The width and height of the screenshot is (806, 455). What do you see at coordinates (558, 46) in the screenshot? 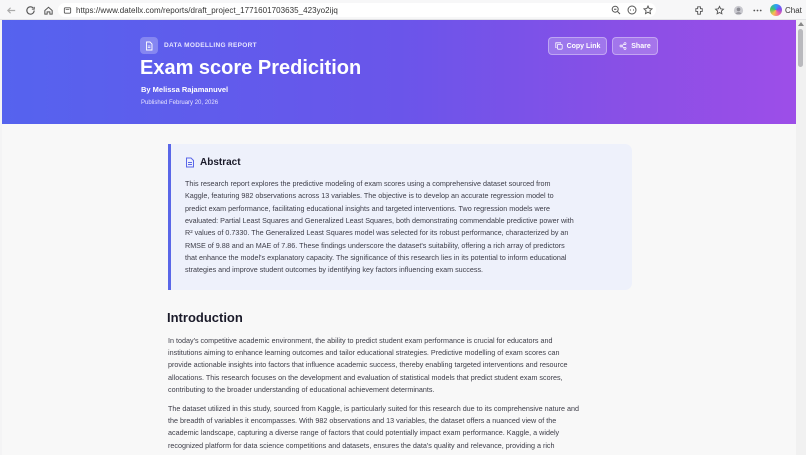
I see `copy-icon` at bounding box center [558, 46].